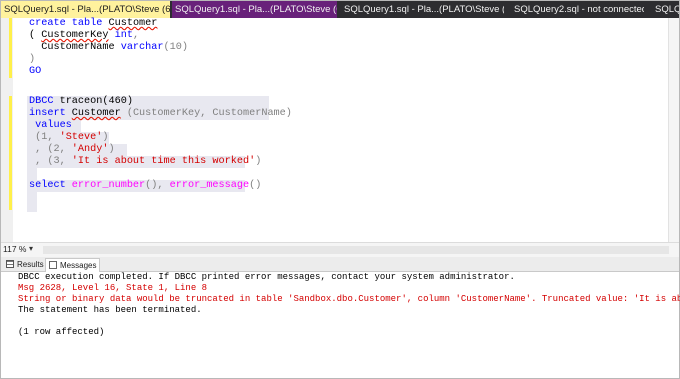  I want to click on tab-messages-label: Messages, so click(78, 265).